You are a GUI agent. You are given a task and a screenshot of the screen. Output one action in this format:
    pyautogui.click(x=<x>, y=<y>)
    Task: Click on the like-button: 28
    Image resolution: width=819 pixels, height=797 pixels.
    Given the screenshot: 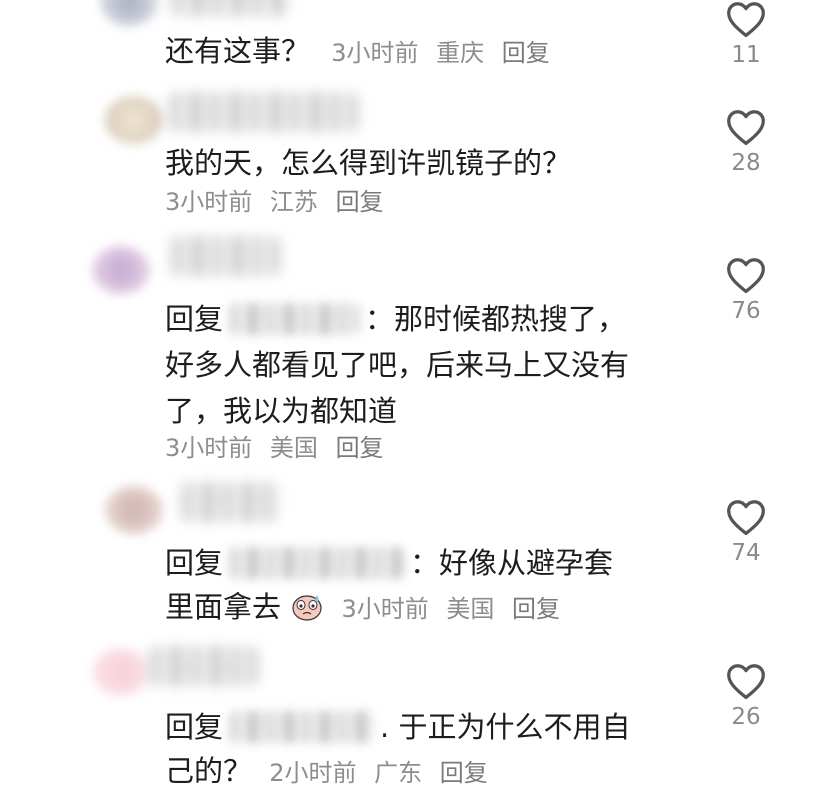 What is the action you would take?
    pyautogui.click(x=746, y=142)
    